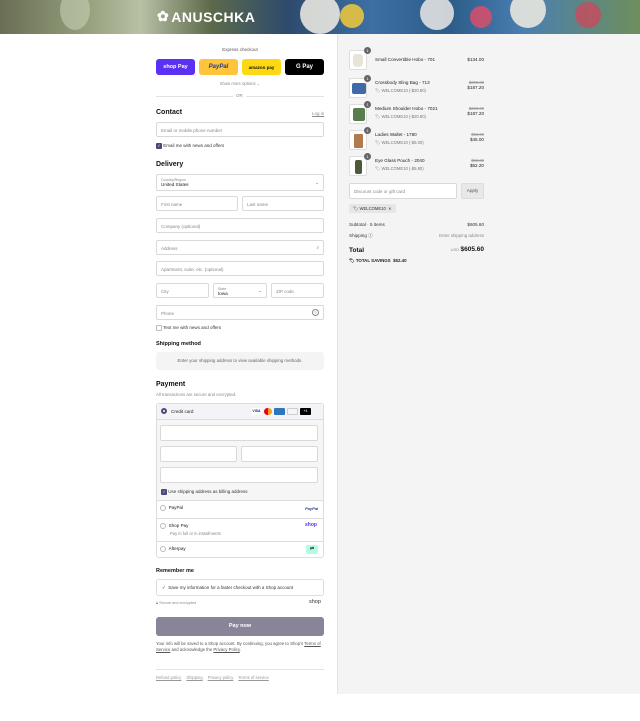  Describe the element at coordinates (311, 525) in the screenshot. I see `shop-logo-icon: shop` at that location.